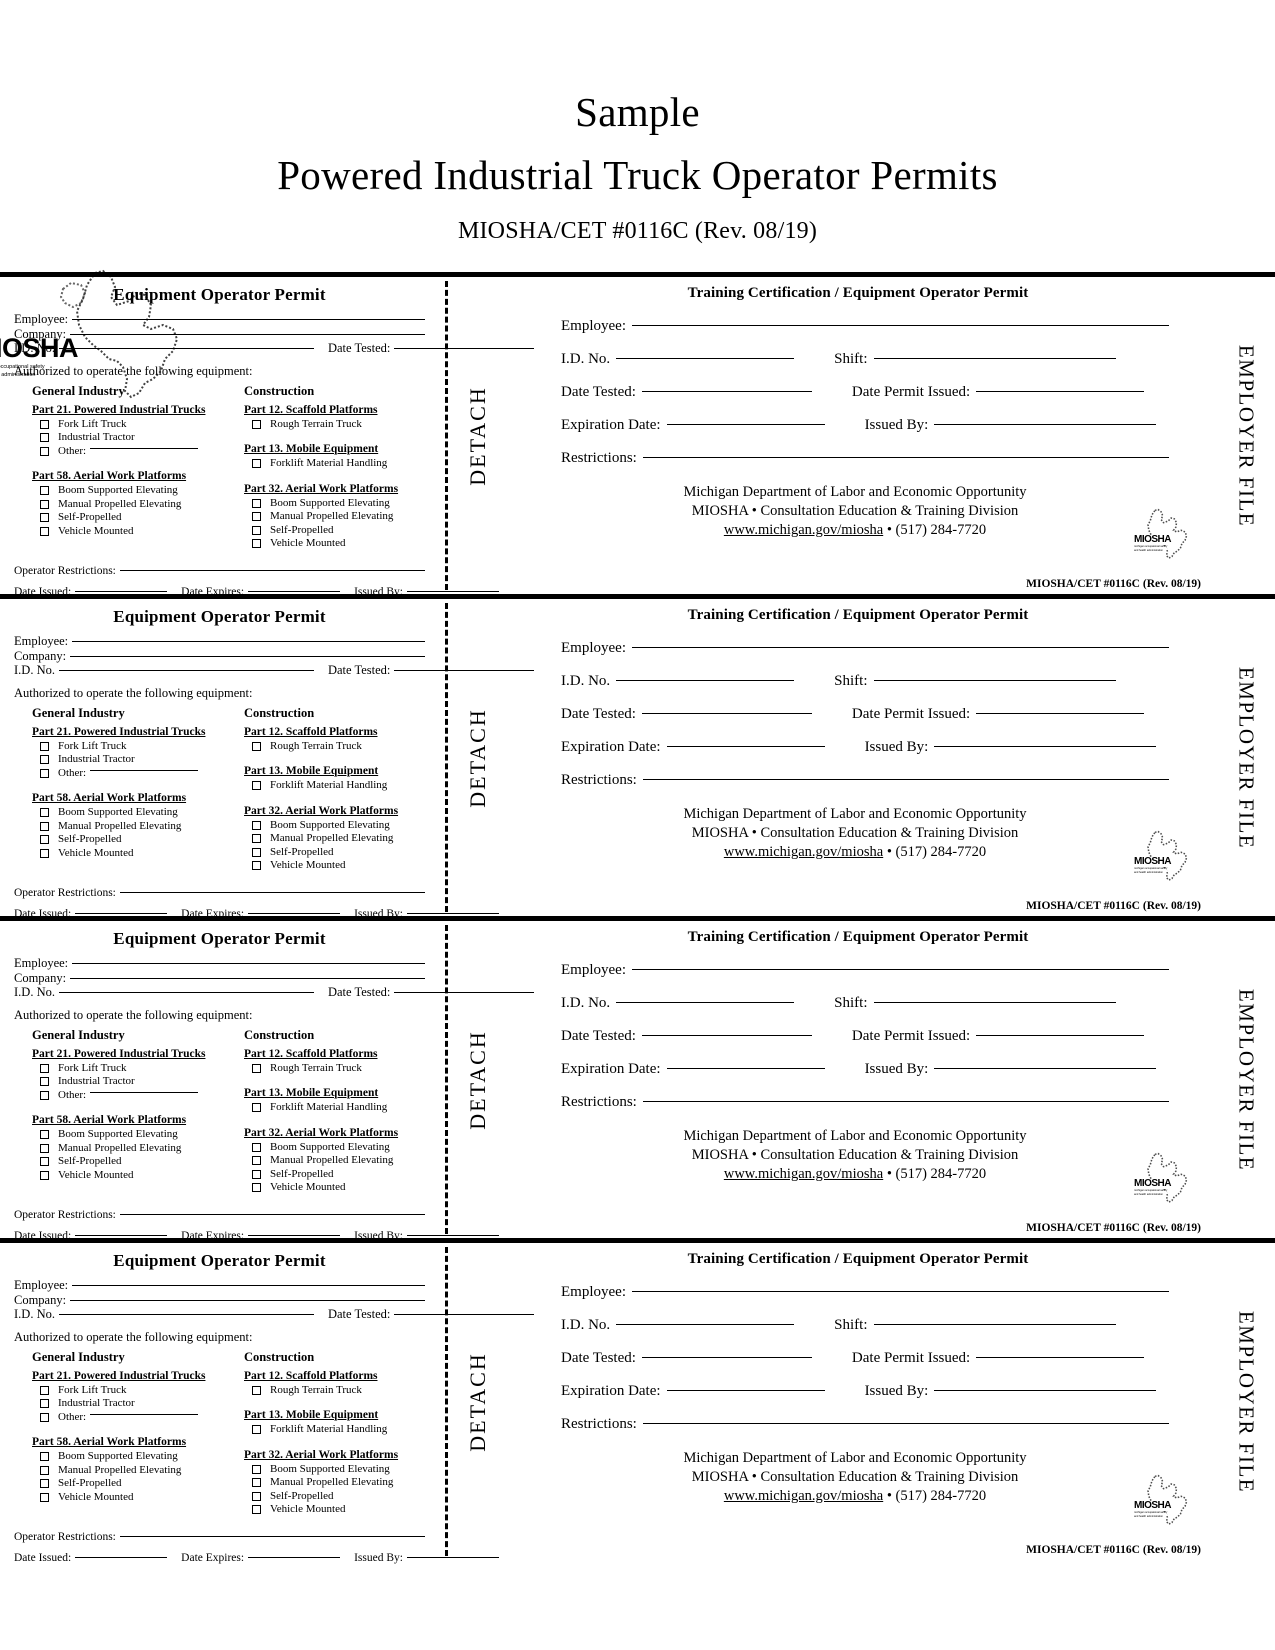  I want to click on checkbox-row: Forklift Material Handling, so click(344, 1430).